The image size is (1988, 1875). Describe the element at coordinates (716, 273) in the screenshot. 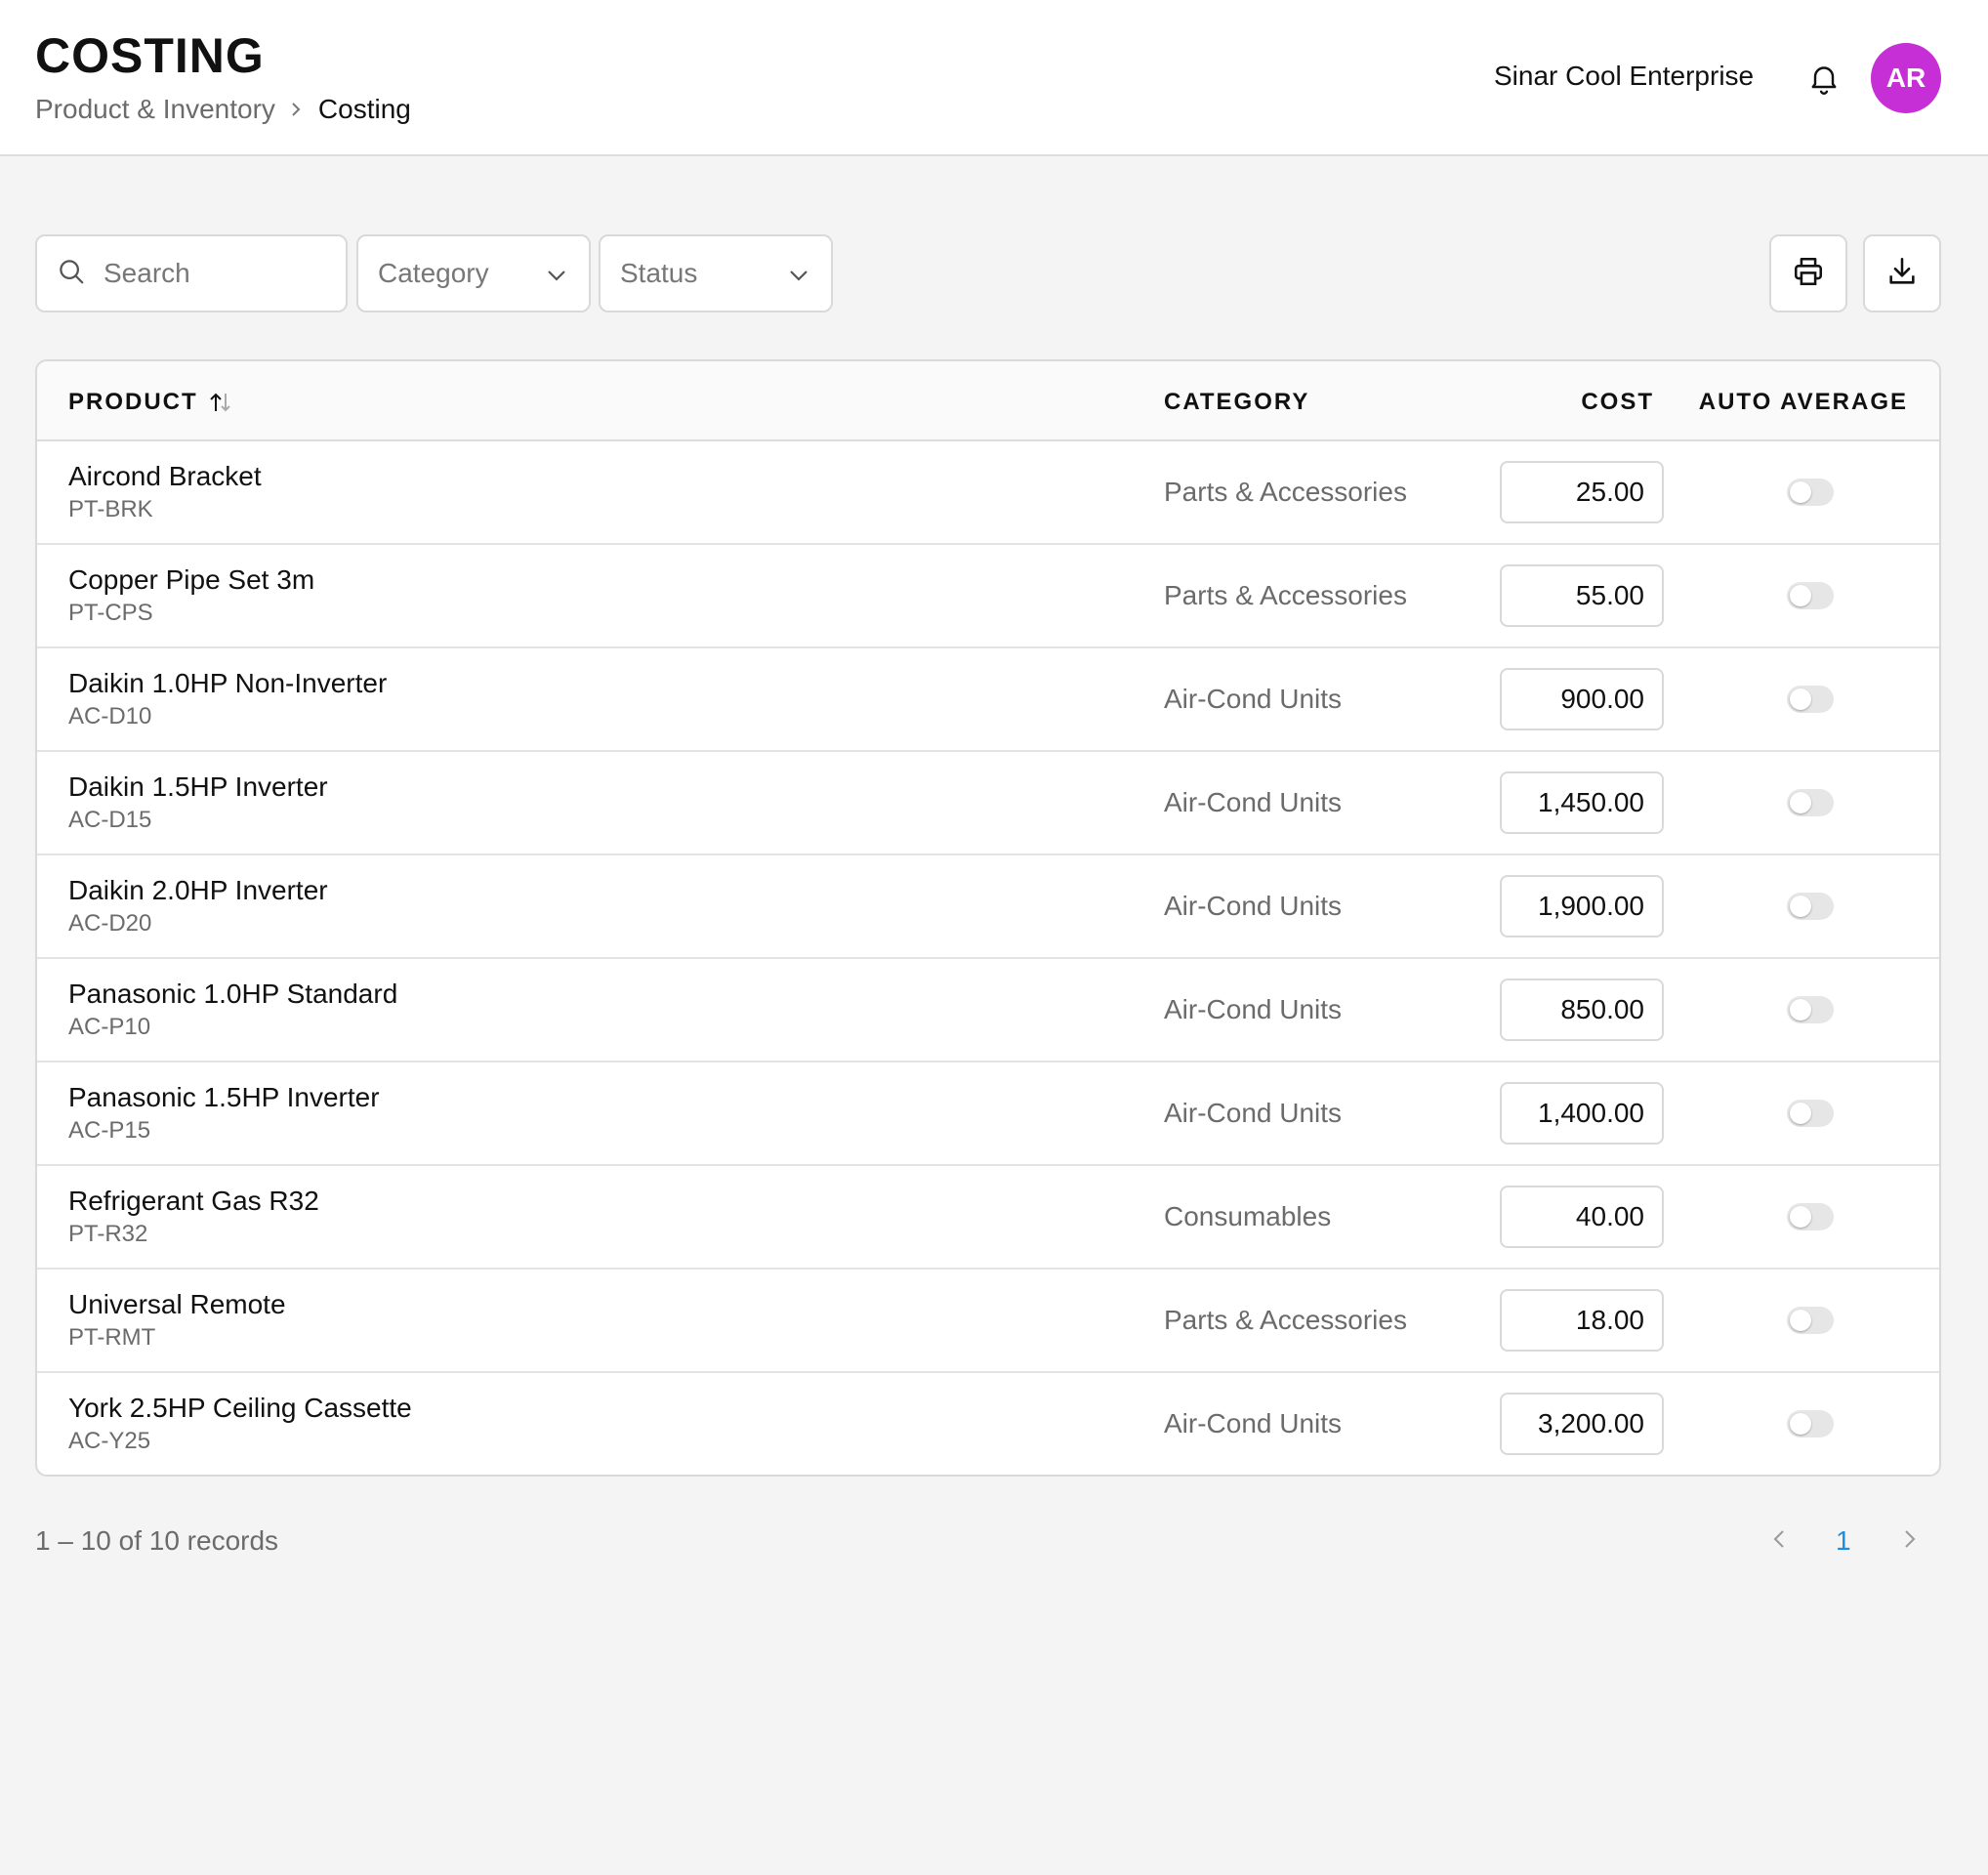

I see `status-filter: Status` at that location.